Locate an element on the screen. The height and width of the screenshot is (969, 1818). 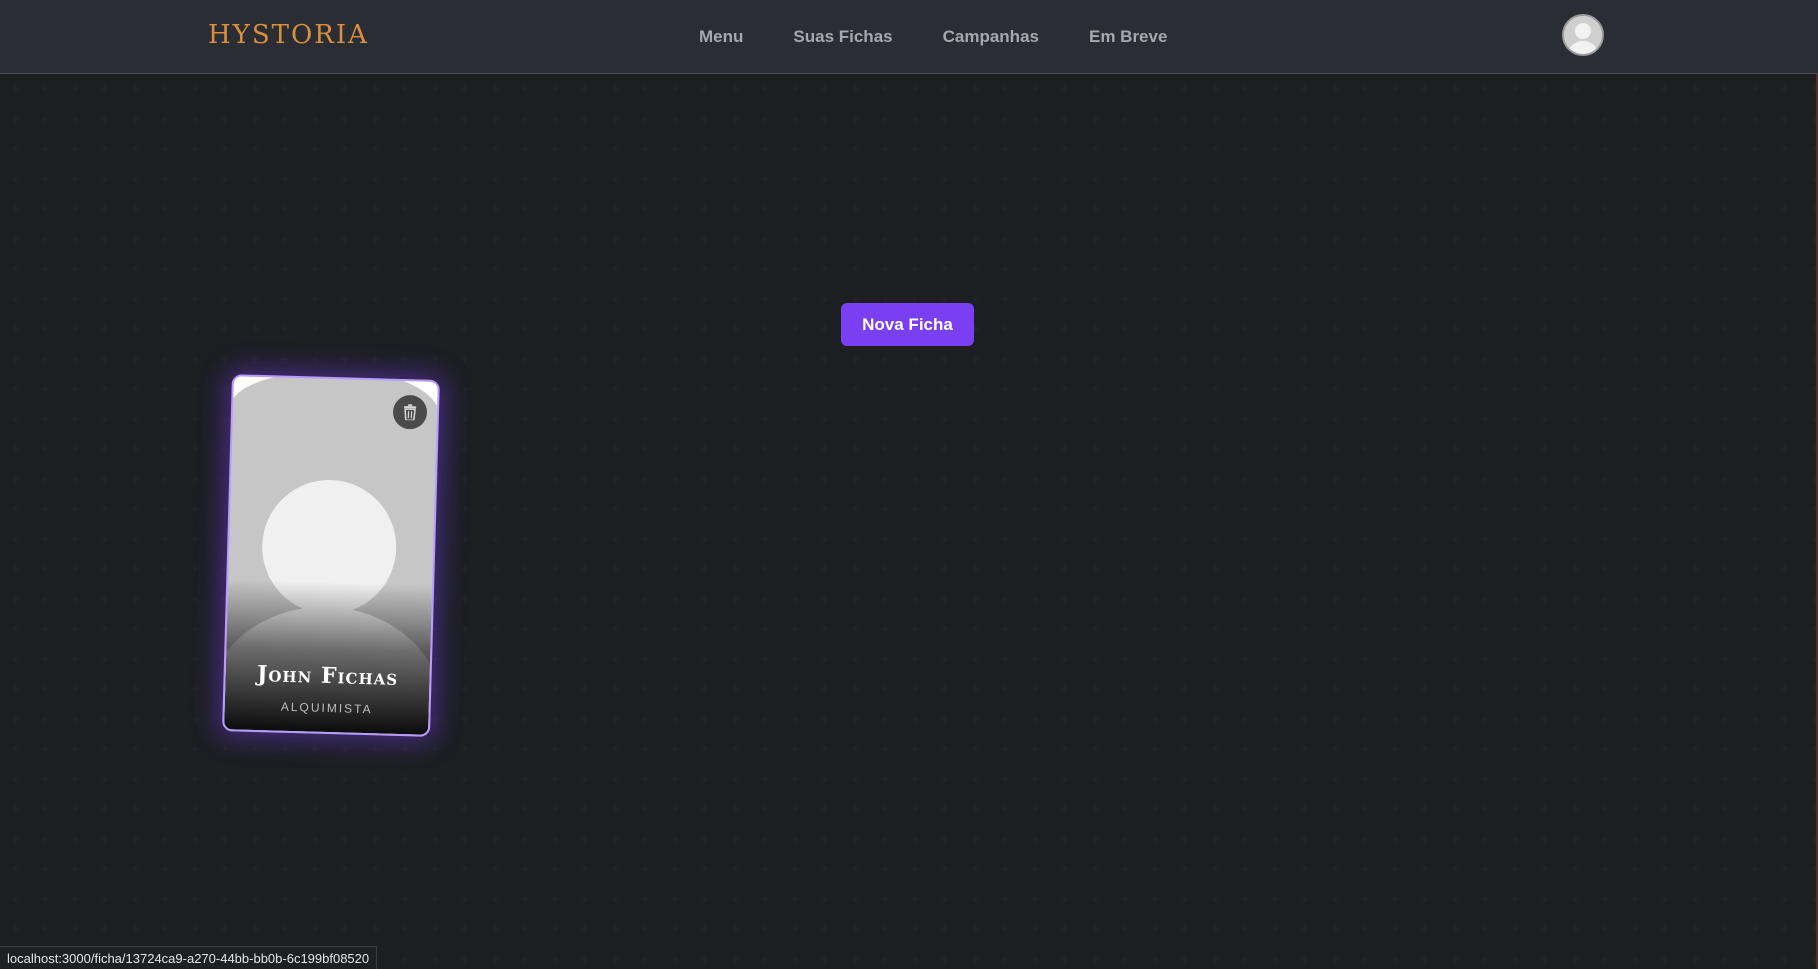
nav-menu: Menu is located at coordinates (721, 37).